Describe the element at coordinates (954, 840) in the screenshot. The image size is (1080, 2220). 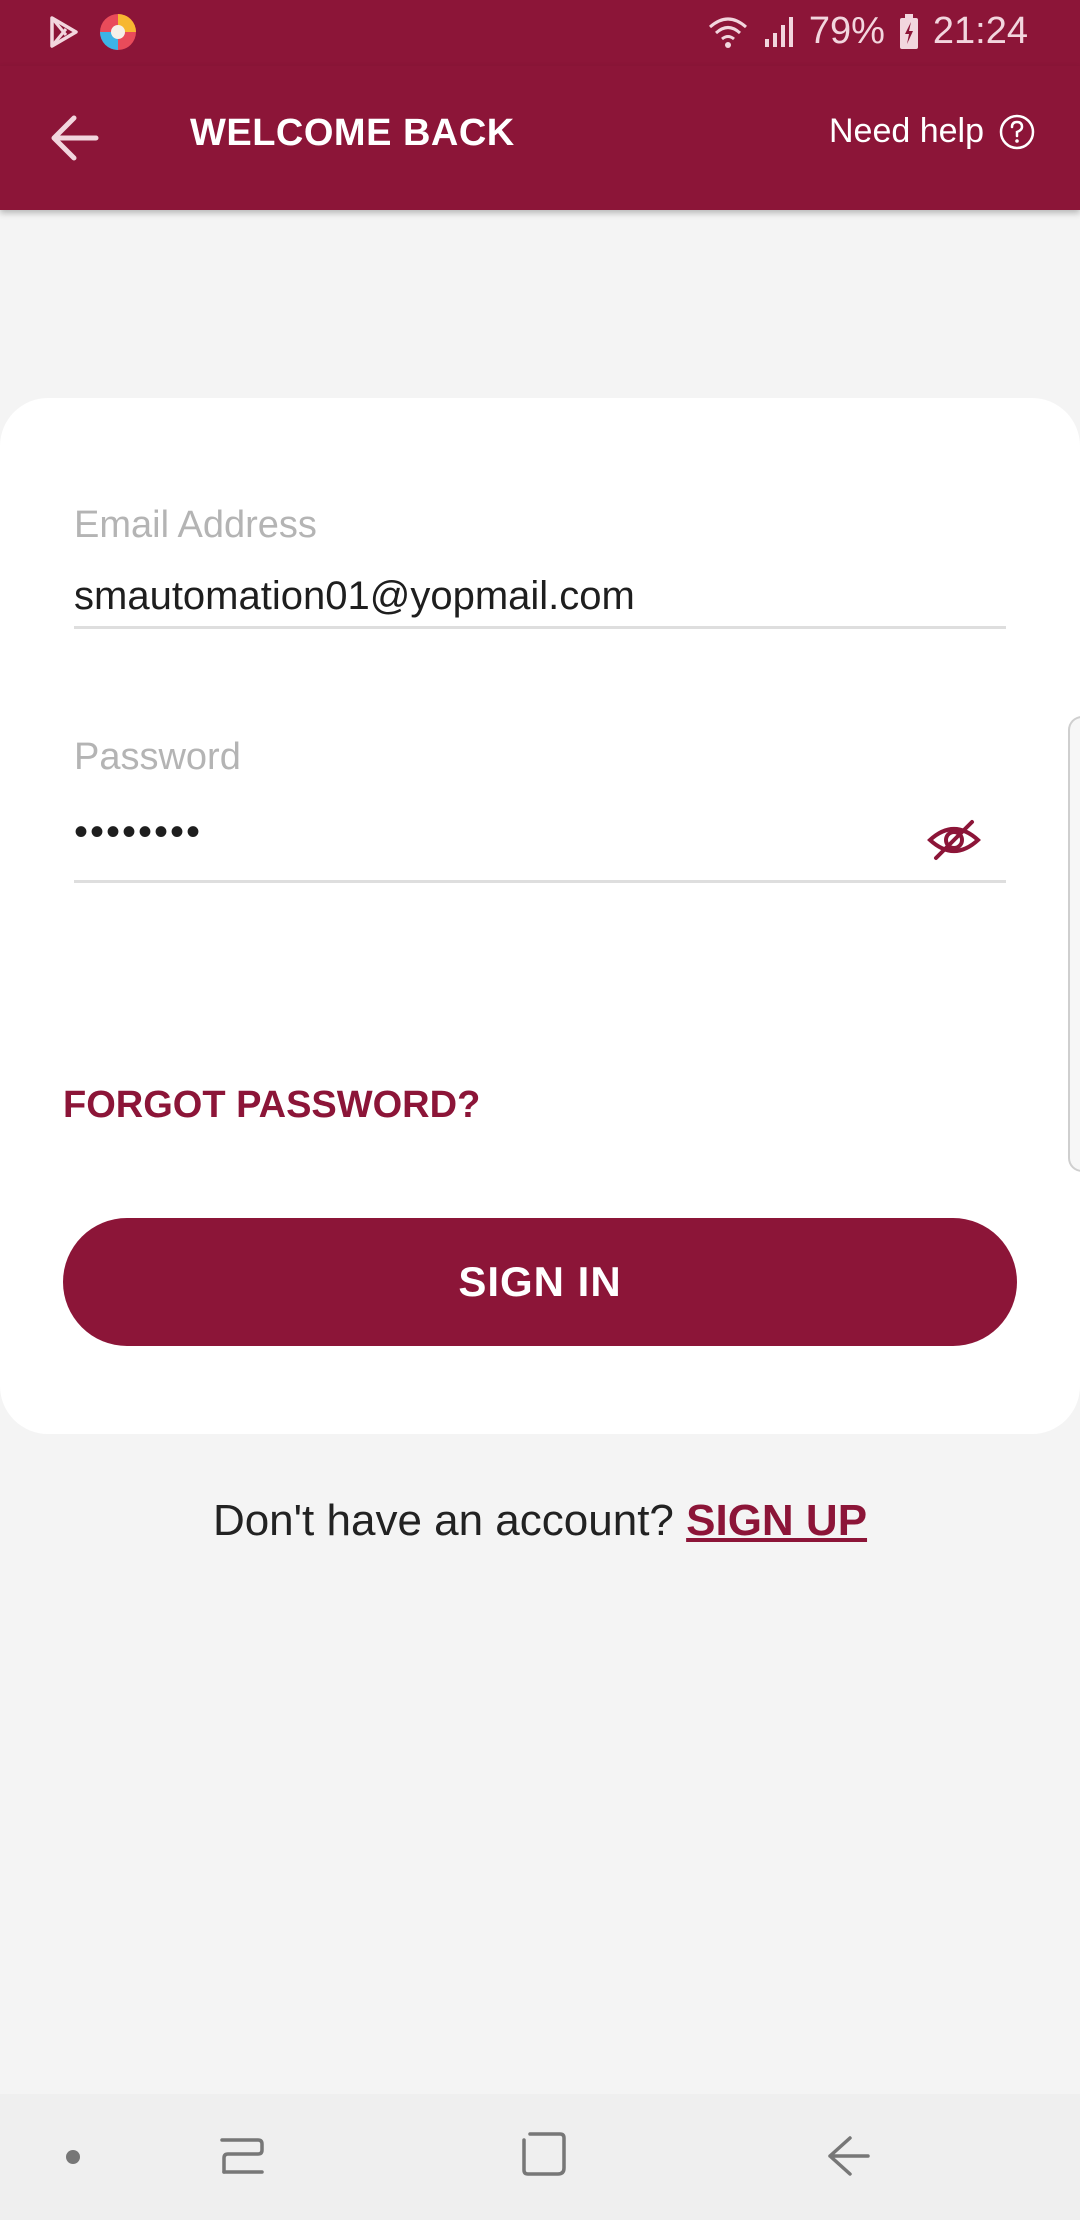
I see `eye-slash-icon` at that location.